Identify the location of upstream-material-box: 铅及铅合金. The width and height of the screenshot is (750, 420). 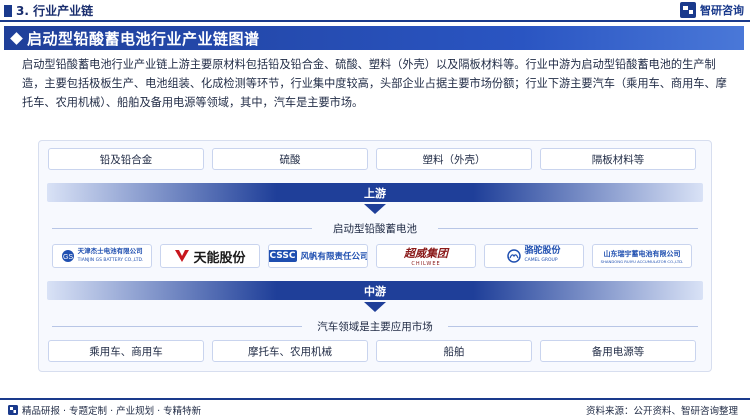
(126, 159).